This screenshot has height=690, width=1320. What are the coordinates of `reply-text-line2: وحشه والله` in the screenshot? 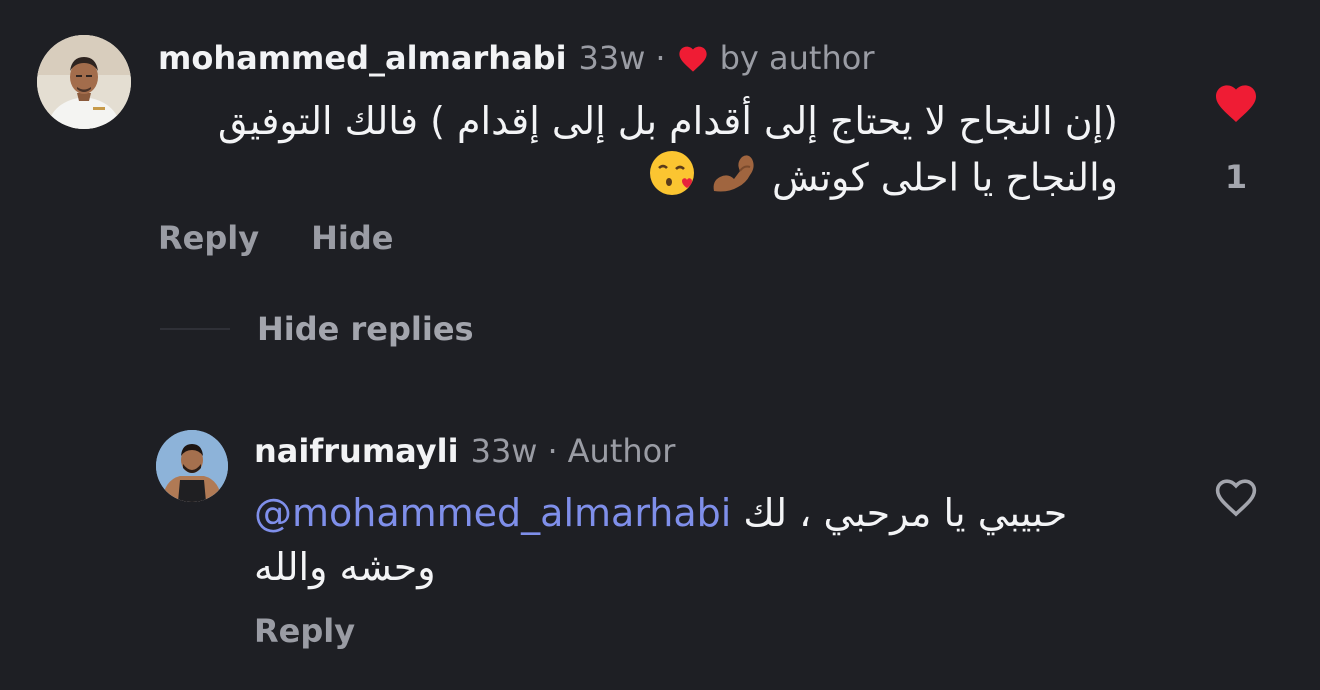 It's located at (345, 567).